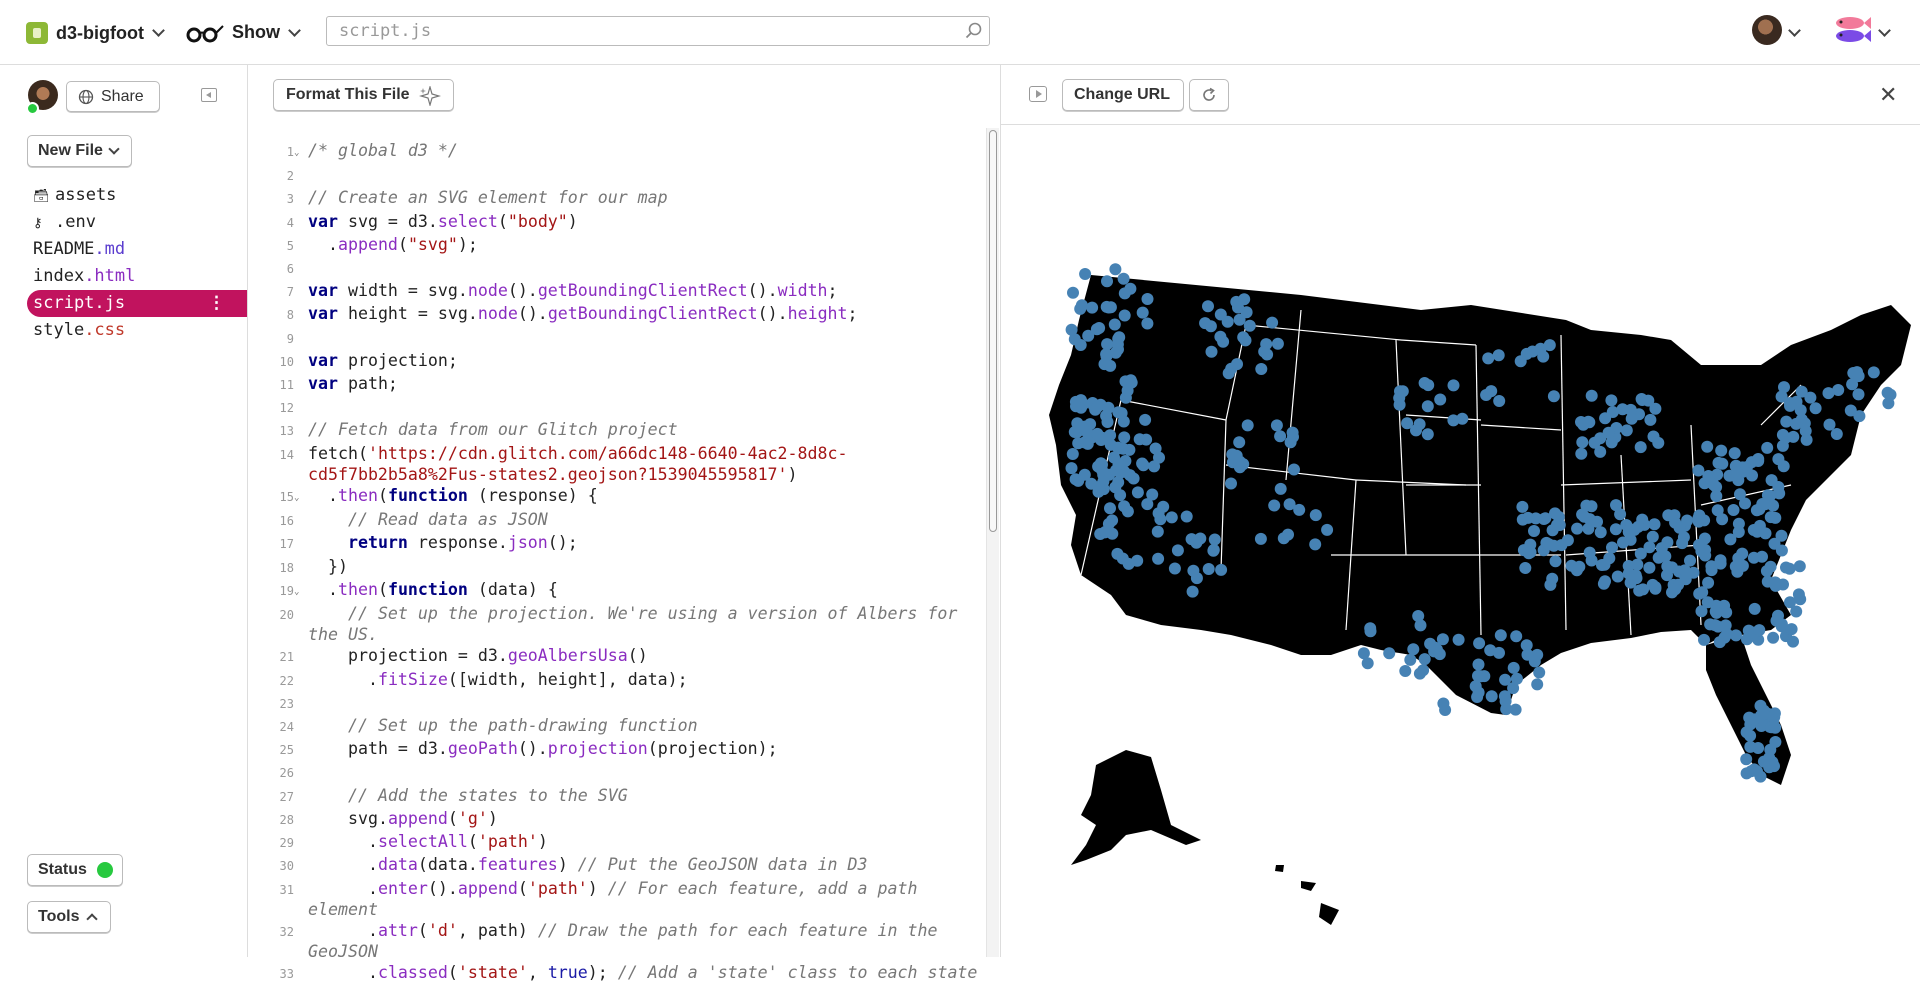 The width and height of the screenshot is (1920, 986). I want to click on code-line: 13 // Fetch data from our Glitch project, so click(629, 430).